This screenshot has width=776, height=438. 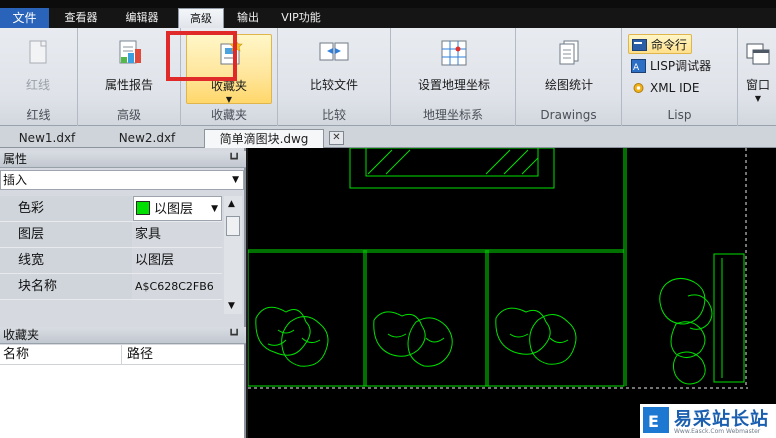 I want to click on window-icon, so click(x=758, y=54).